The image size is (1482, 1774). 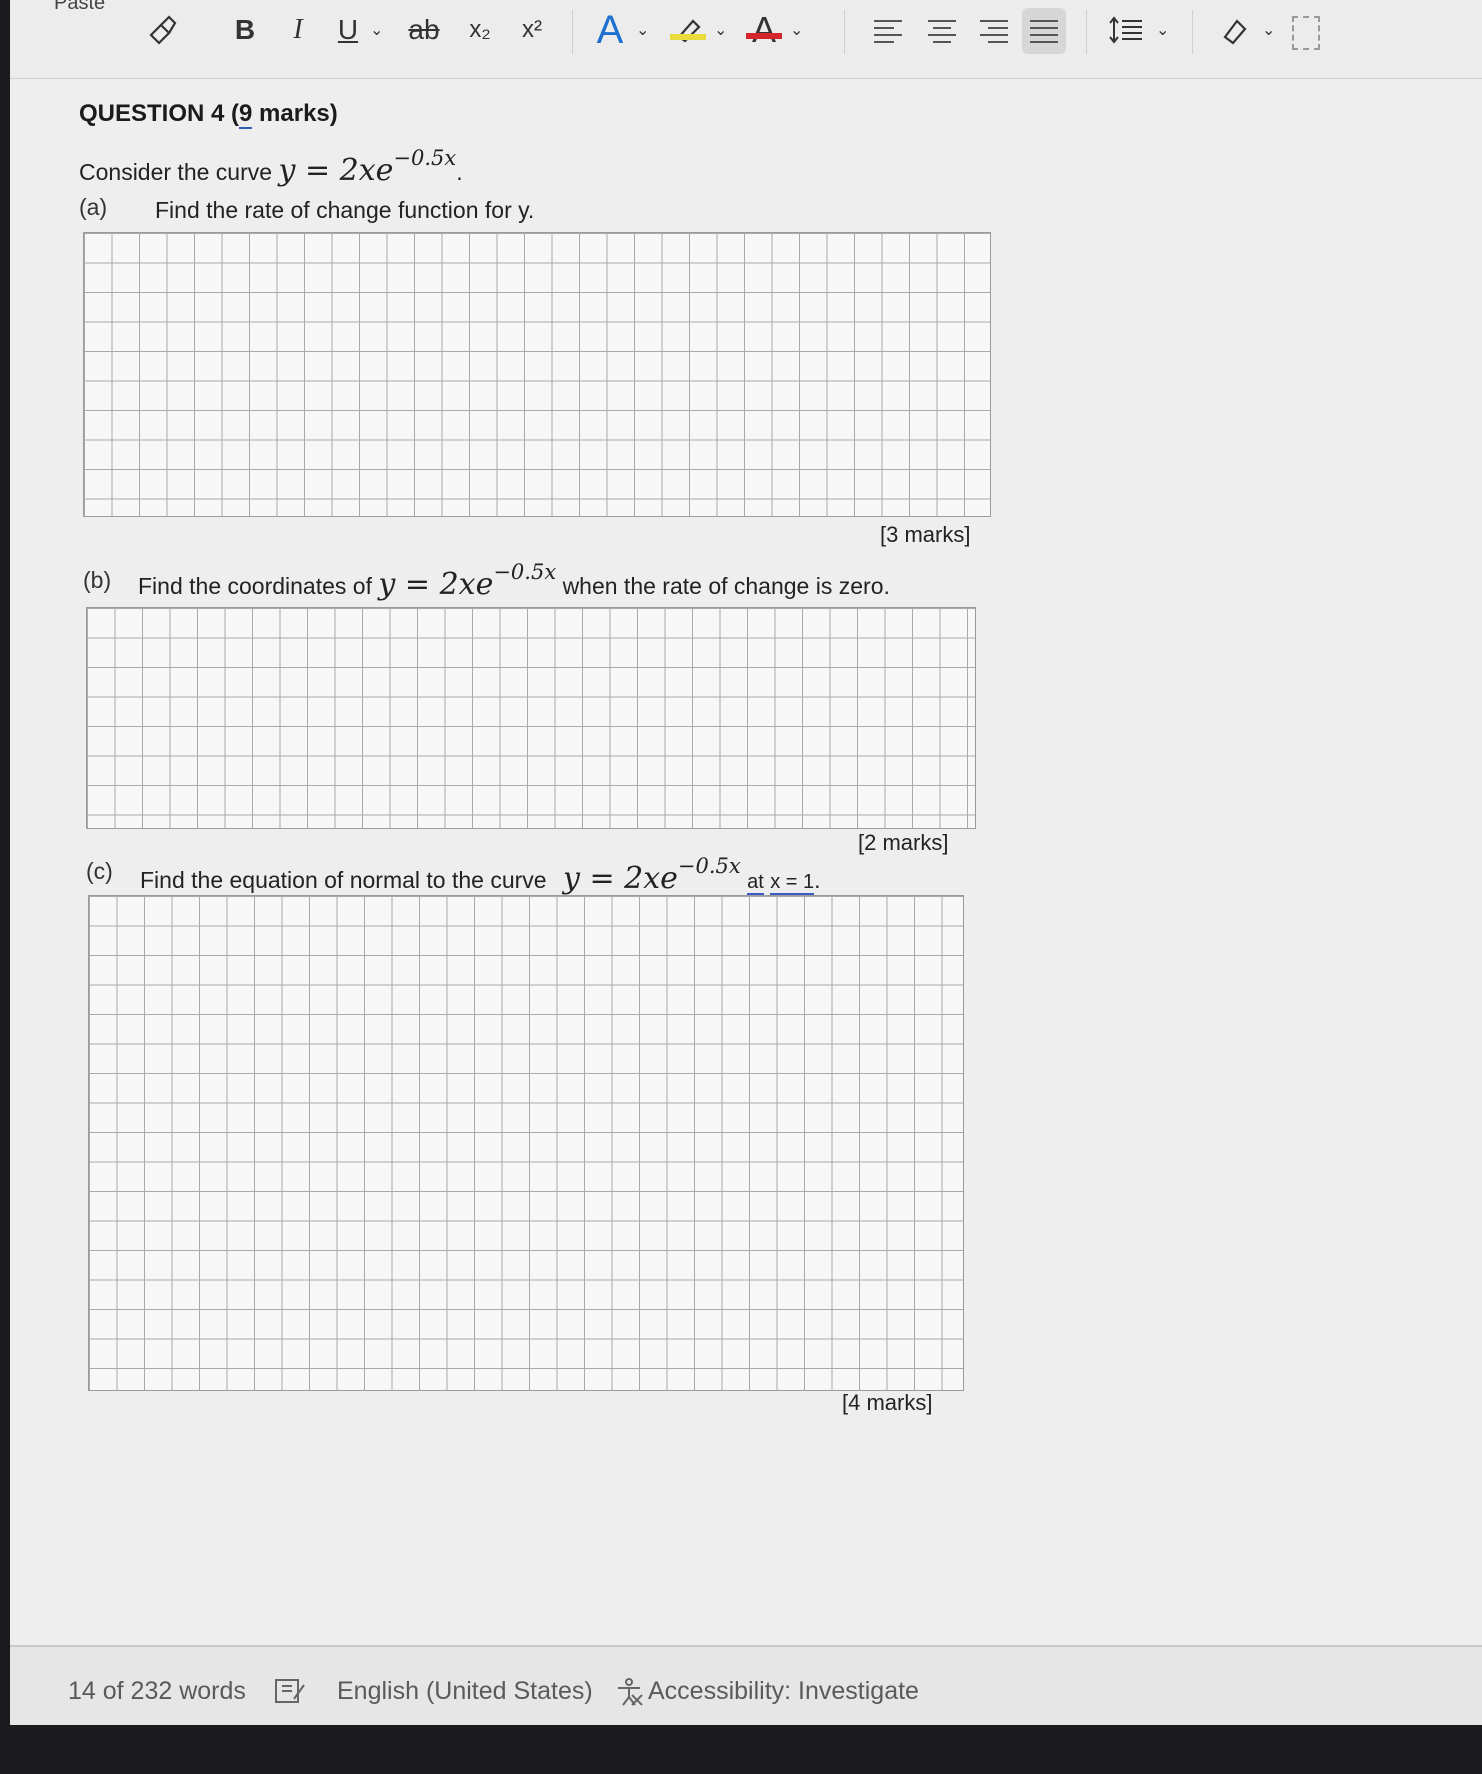 What do you see at coordinates (465, 1691) in the screenshot?
I see `language-status: English (United States)` at bounding box center [465, 1691].